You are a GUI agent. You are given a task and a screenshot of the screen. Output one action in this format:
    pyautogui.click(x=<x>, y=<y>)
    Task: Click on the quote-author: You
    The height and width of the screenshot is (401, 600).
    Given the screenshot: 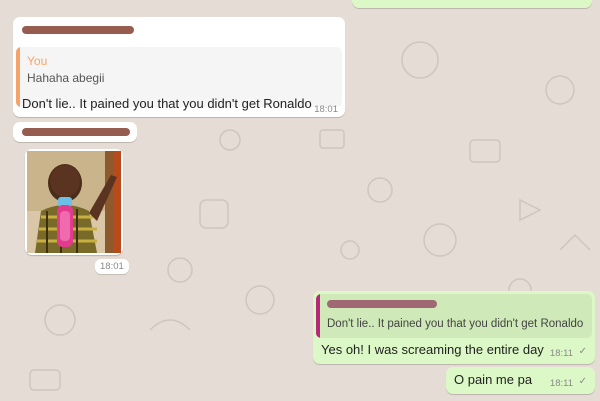 What is the action you would take?
    pyautogui.click(x=37, y=61)
    